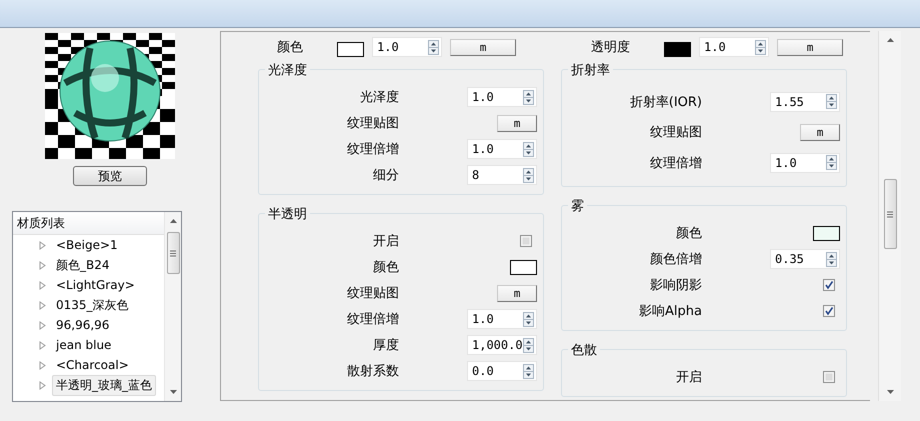 The height and width of the screenshot is (421, 920). What do you see at coordinates (805, 102) in the screenshot?
I see `number-field: 1.55` at bounding box center [805, 102].